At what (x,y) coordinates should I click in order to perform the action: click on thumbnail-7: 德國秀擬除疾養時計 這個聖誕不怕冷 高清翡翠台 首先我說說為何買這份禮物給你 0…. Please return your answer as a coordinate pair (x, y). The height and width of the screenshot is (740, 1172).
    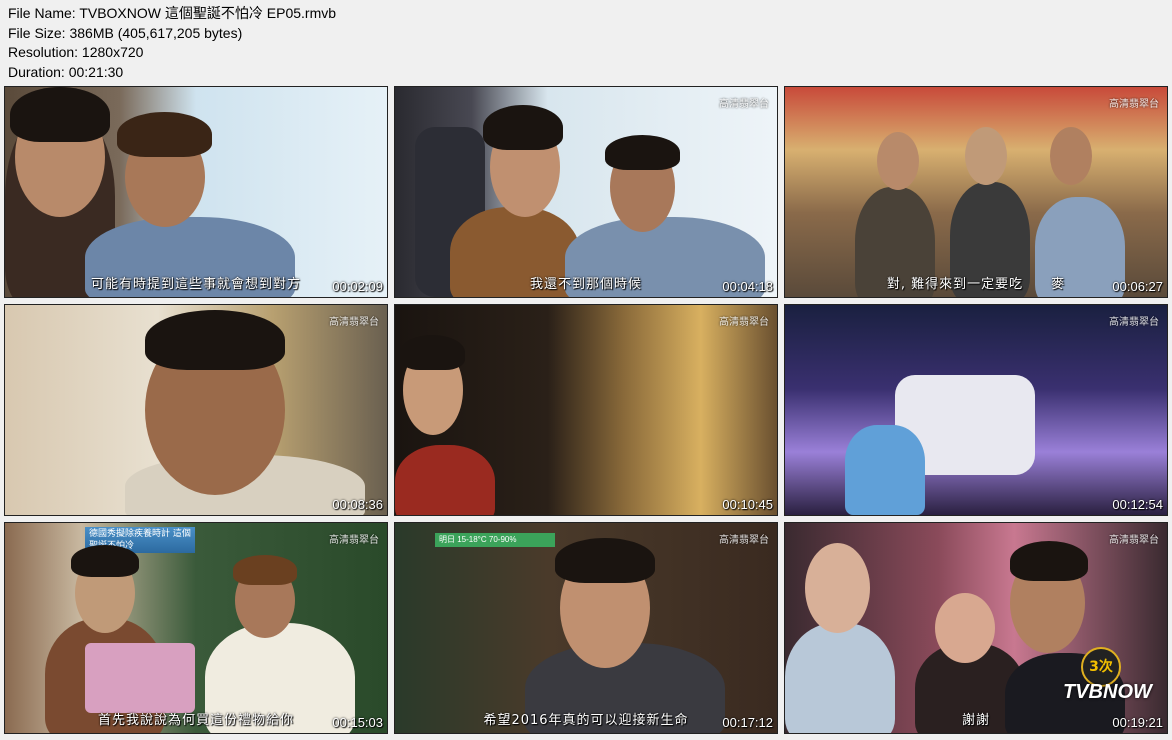
    Looking at the image, I should click on (196, 628).